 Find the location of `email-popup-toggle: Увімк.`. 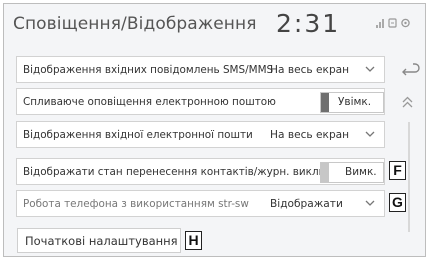

email-popup-toggle: Увімк. is located at coordinates (352, 102).